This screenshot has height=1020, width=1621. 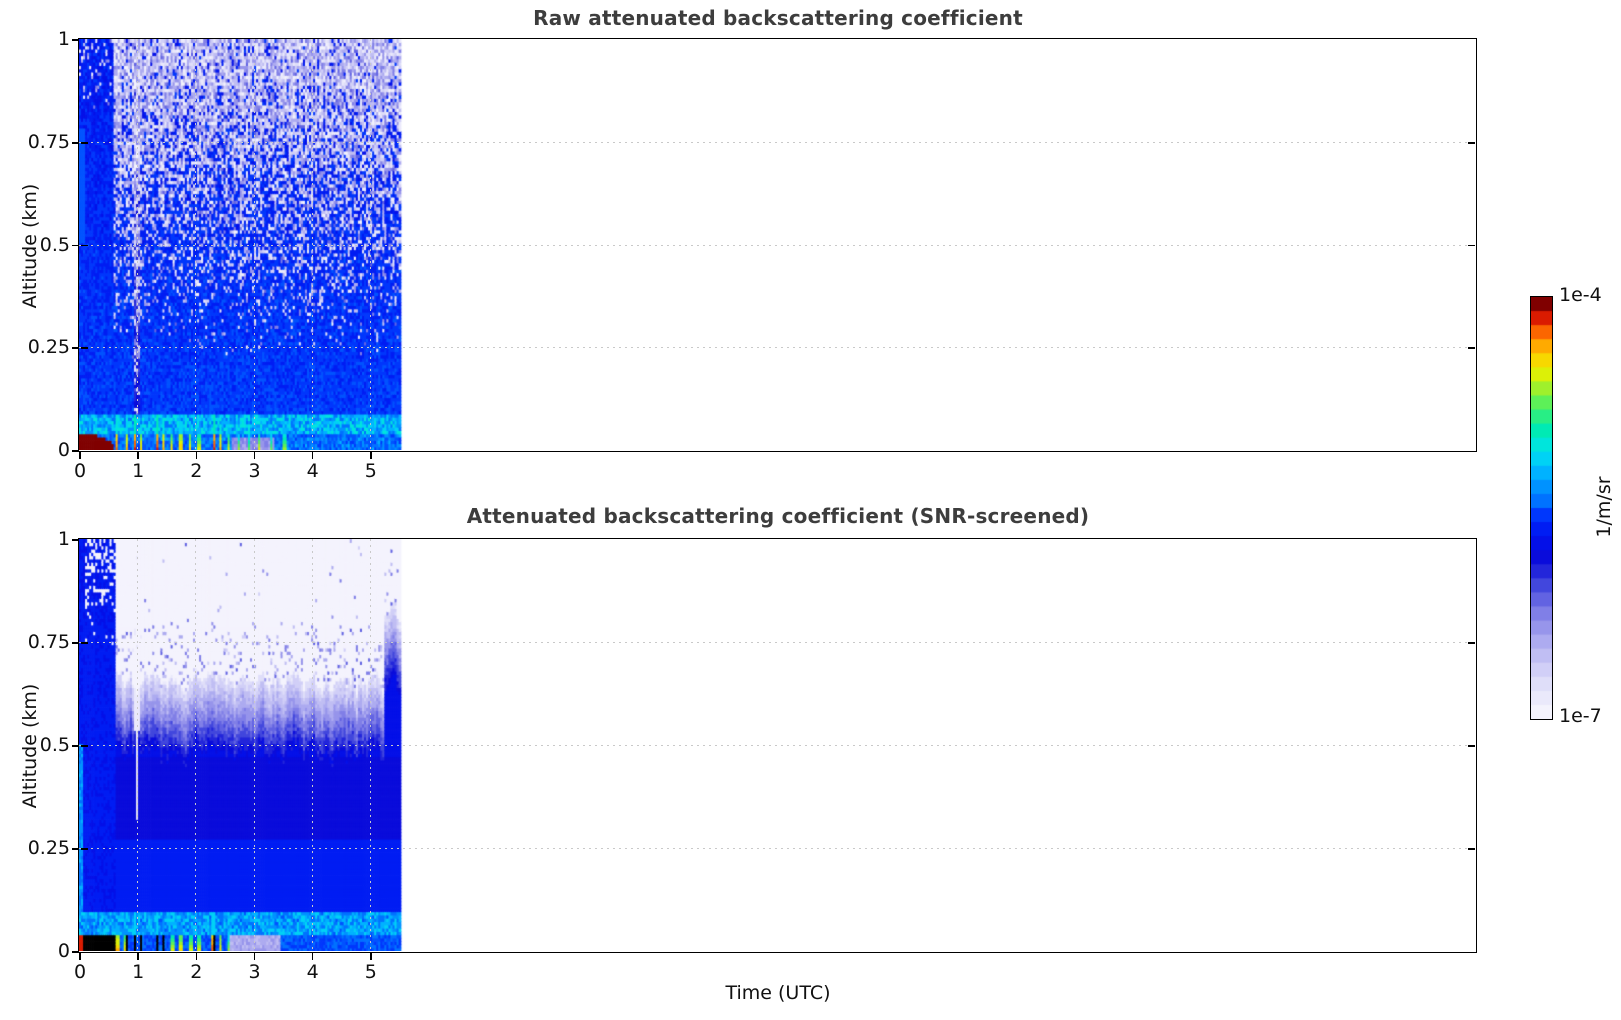 I want to click on colorbar-gradient-canvas, so click(x=1541, y=508).